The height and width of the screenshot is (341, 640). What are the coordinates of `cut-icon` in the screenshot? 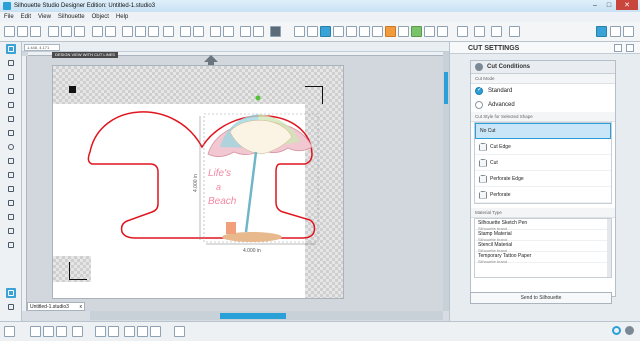 It's located at (53, 31).